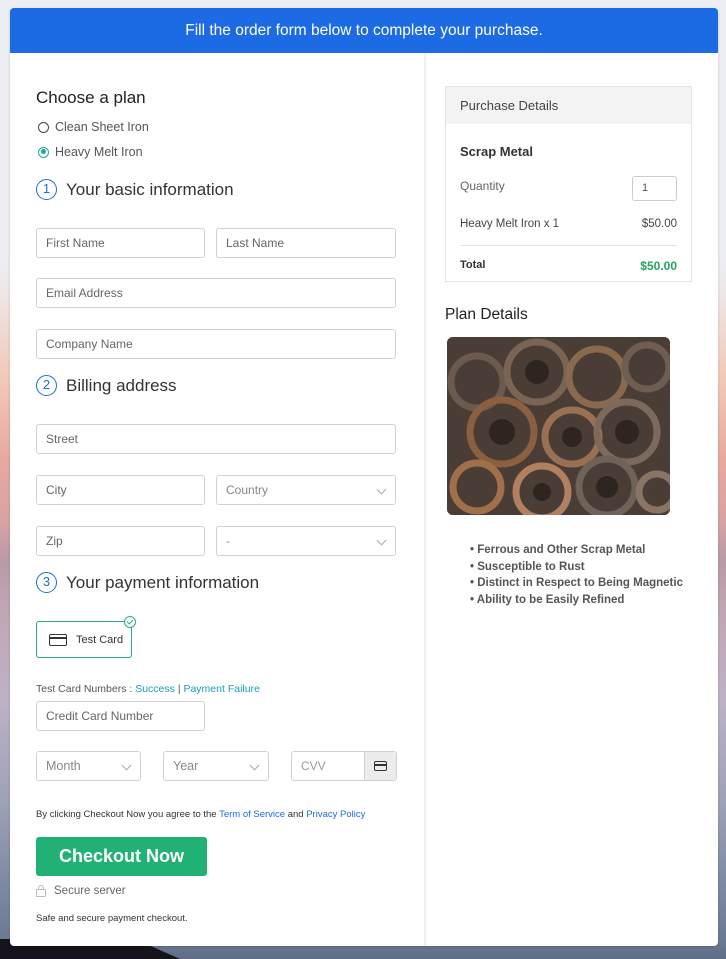 The image size is (726, 959). Describe the element at coordinates (43, 127) in the screenshot. I see `radio-unselected-icon` at that location.